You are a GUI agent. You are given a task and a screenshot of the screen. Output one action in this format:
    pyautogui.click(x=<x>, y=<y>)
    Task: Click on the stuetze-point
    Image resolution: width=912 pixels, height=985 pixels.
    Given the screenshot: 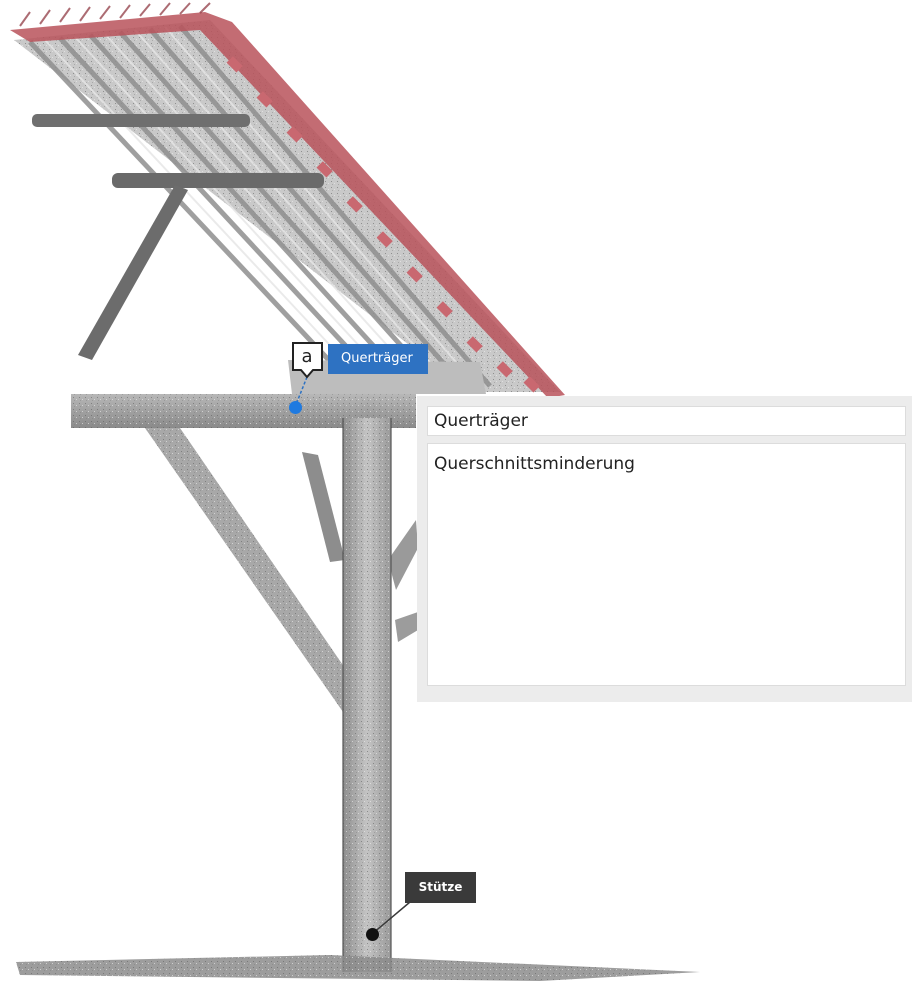 What is the action you would take?
    pyautogui.click(x=372, y=934)
    